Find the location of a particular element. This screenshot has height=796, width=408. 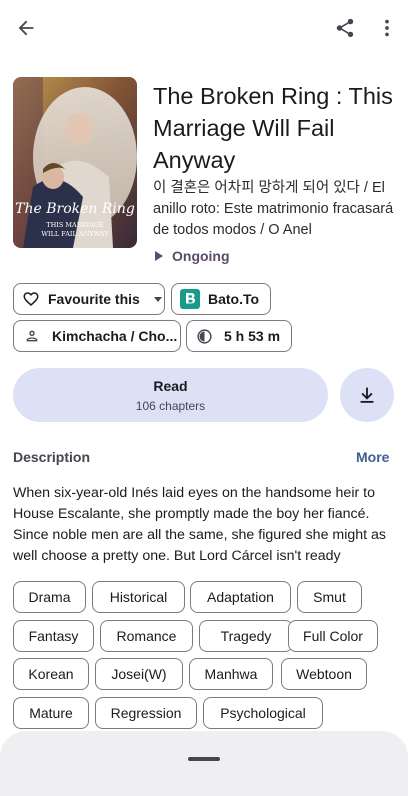

arrow-back-icon is located at coordinates (26, 28).